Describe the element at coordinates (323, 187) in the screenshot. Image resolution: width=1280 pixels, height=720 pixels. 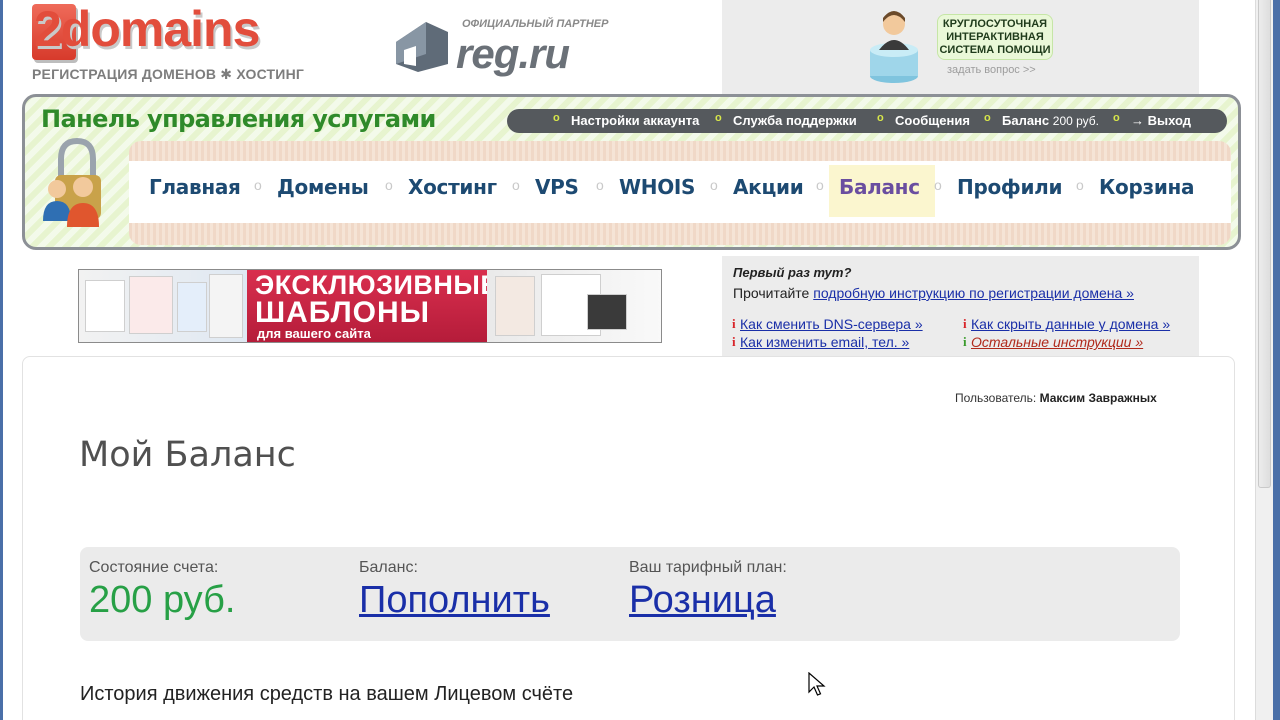
I see `nav-domains: Домены` at that location.